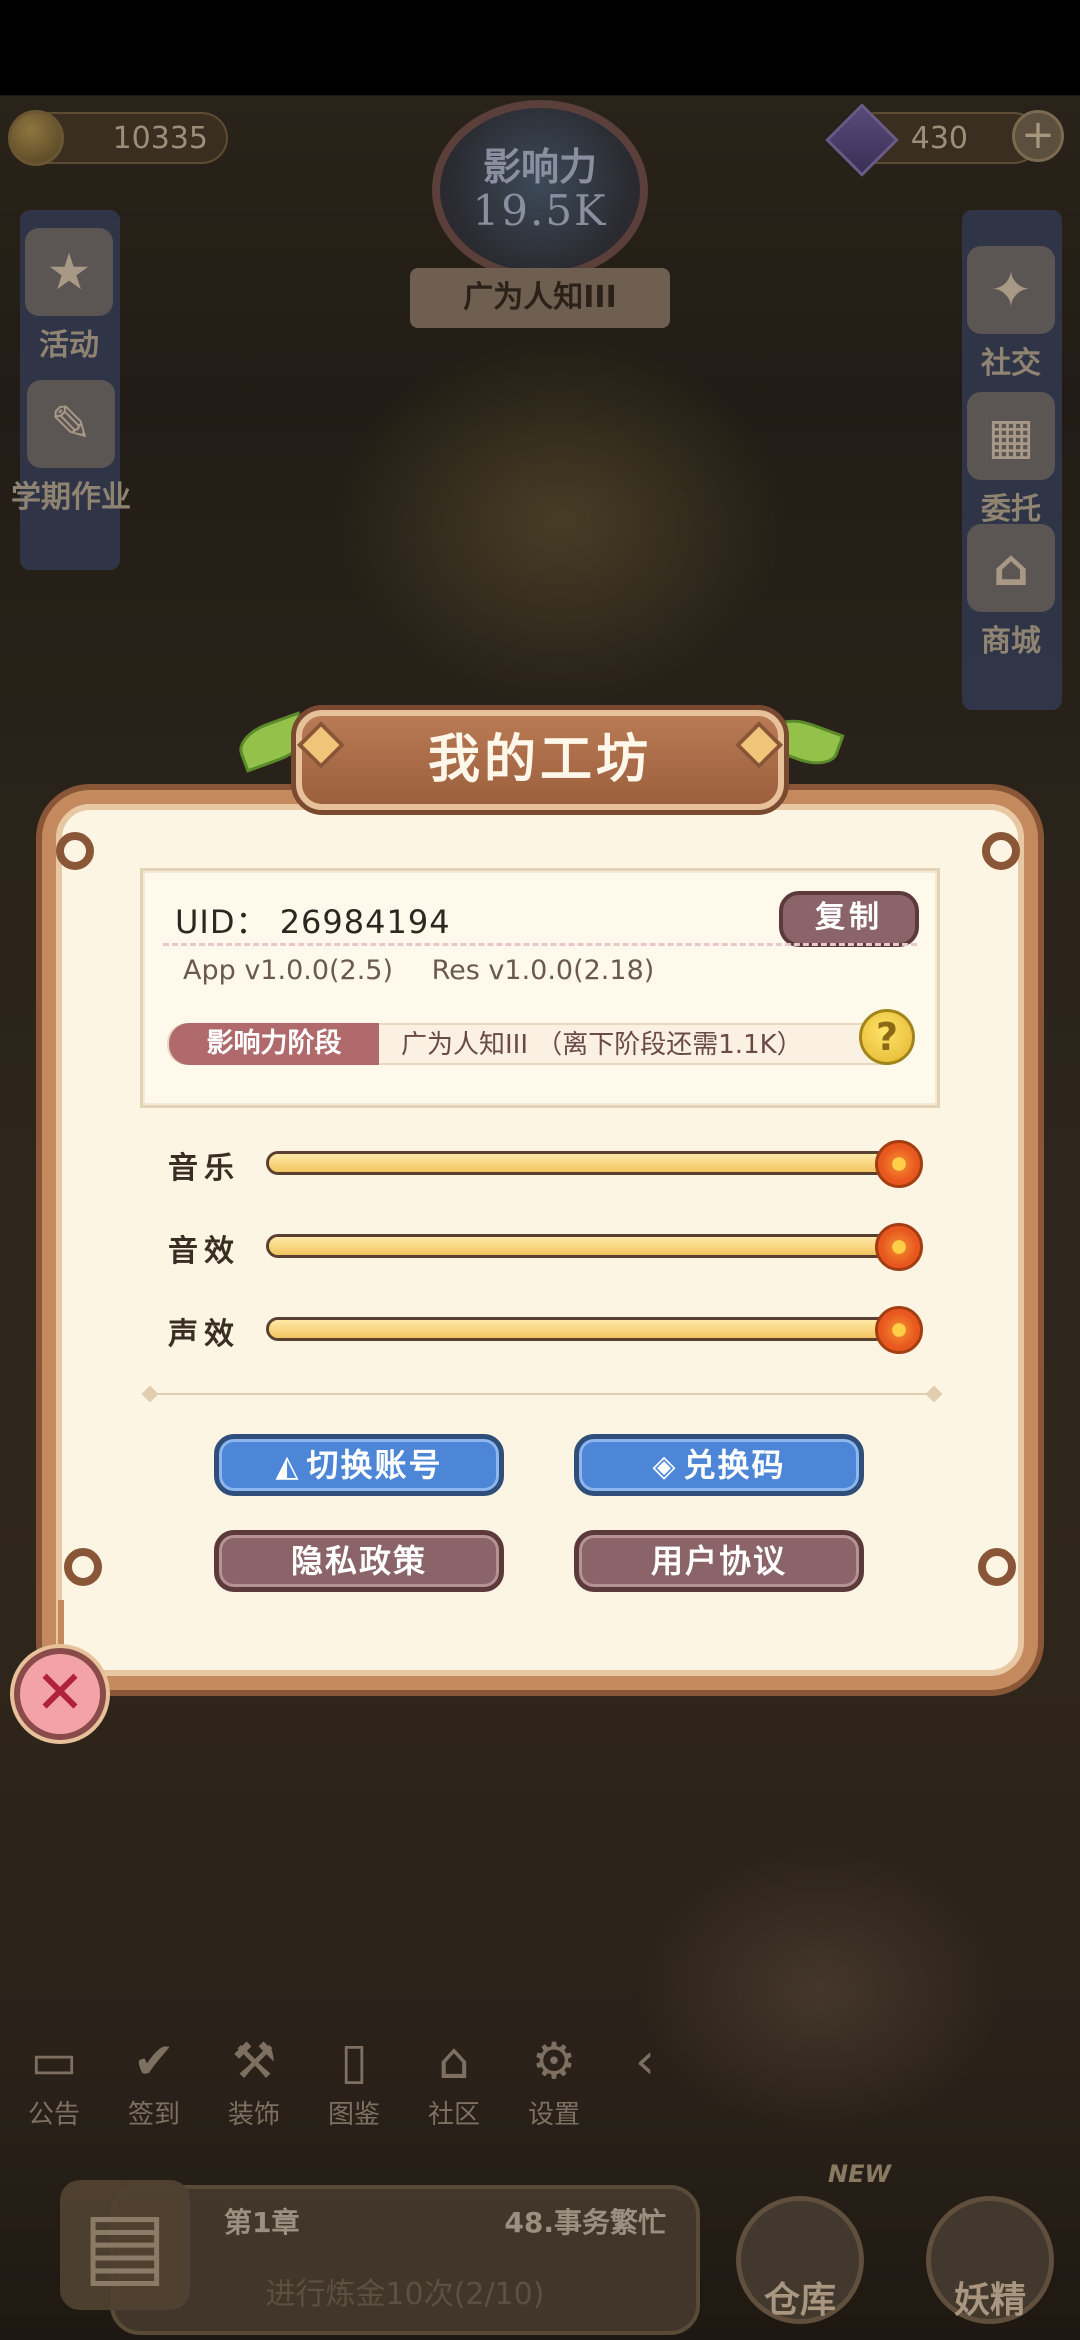 This screenshot has height=2340, width=1080. Describe the element at coordinates (204, 1334) in the screenshot. I see `voice-label: 声效` at that location.